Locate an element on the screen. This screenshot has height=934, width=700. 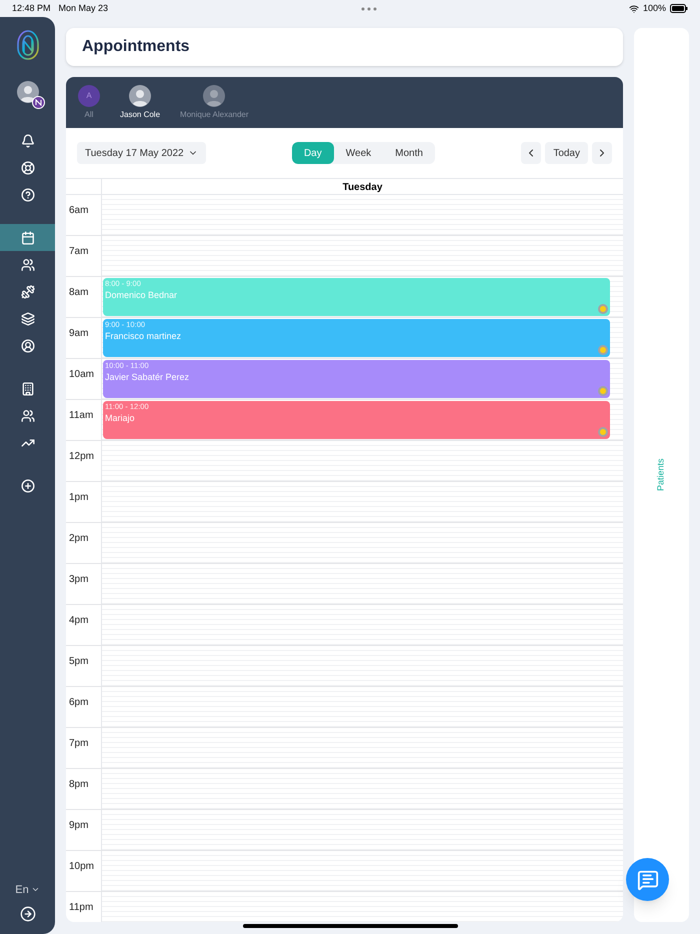
next-button is located at coordinates (602, 153).